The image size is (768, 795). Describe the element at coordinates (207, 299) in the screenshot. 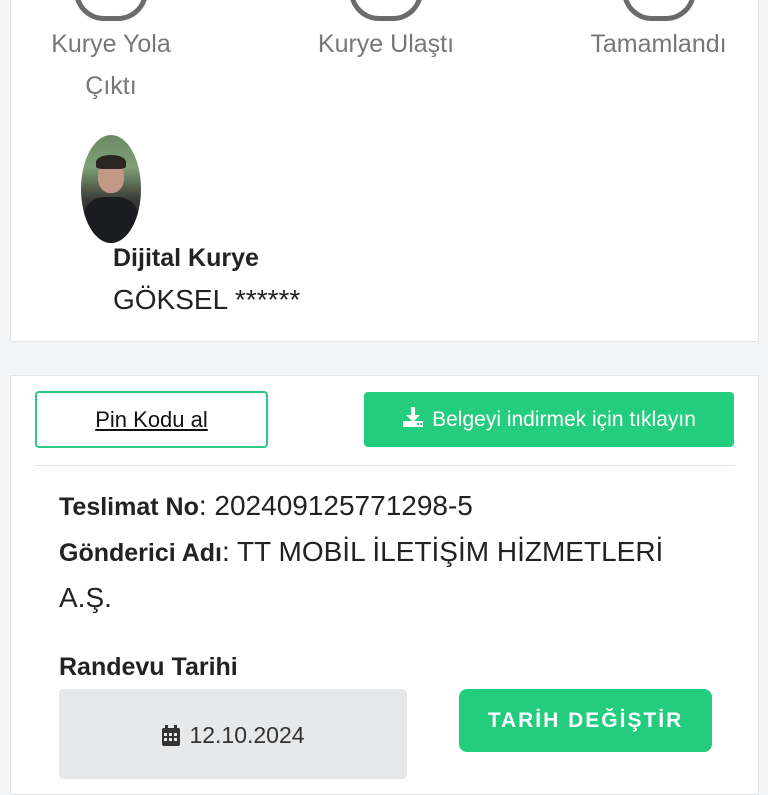

I see `courier-name: GÖKSEL ******` at that location.